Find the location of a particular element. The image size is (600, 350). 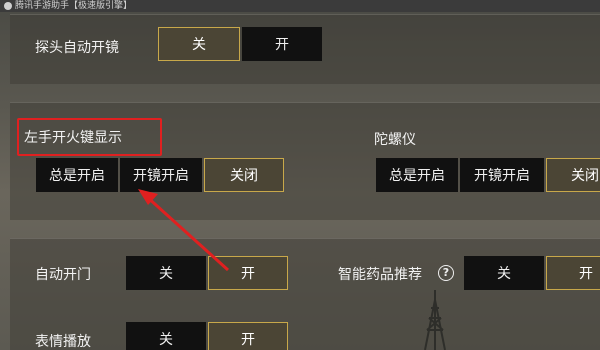

peek-scope-off-button: 关 is located at coordinates (199, 44).